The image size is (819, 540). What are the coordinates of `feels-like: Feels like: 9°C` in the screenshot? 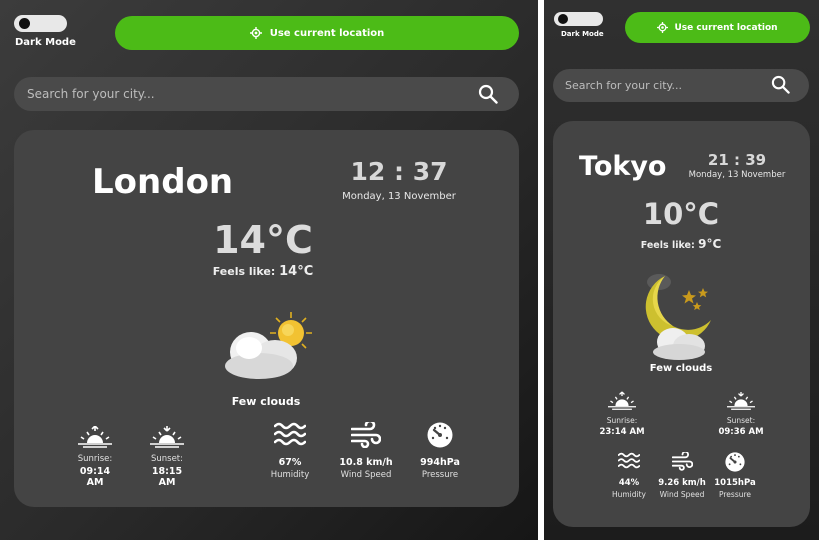 It's located at (681, 244).